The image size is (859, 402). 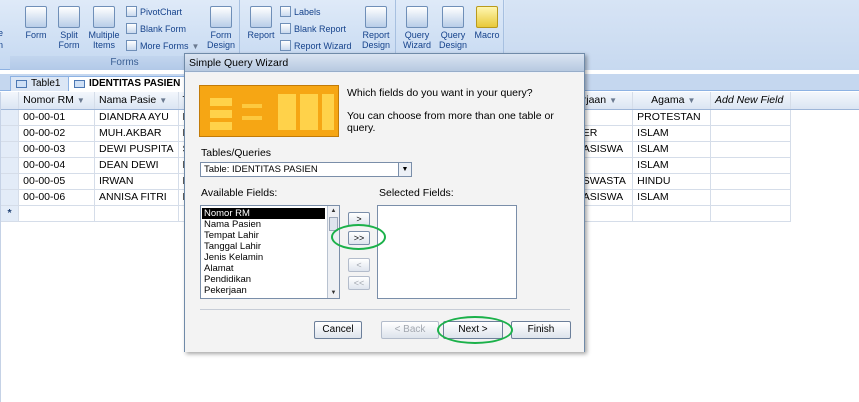 What do you see at coordinates (221, 28) in the screenshot?
I see `form-design-button: Form Design` at bounding box center [221, 28].